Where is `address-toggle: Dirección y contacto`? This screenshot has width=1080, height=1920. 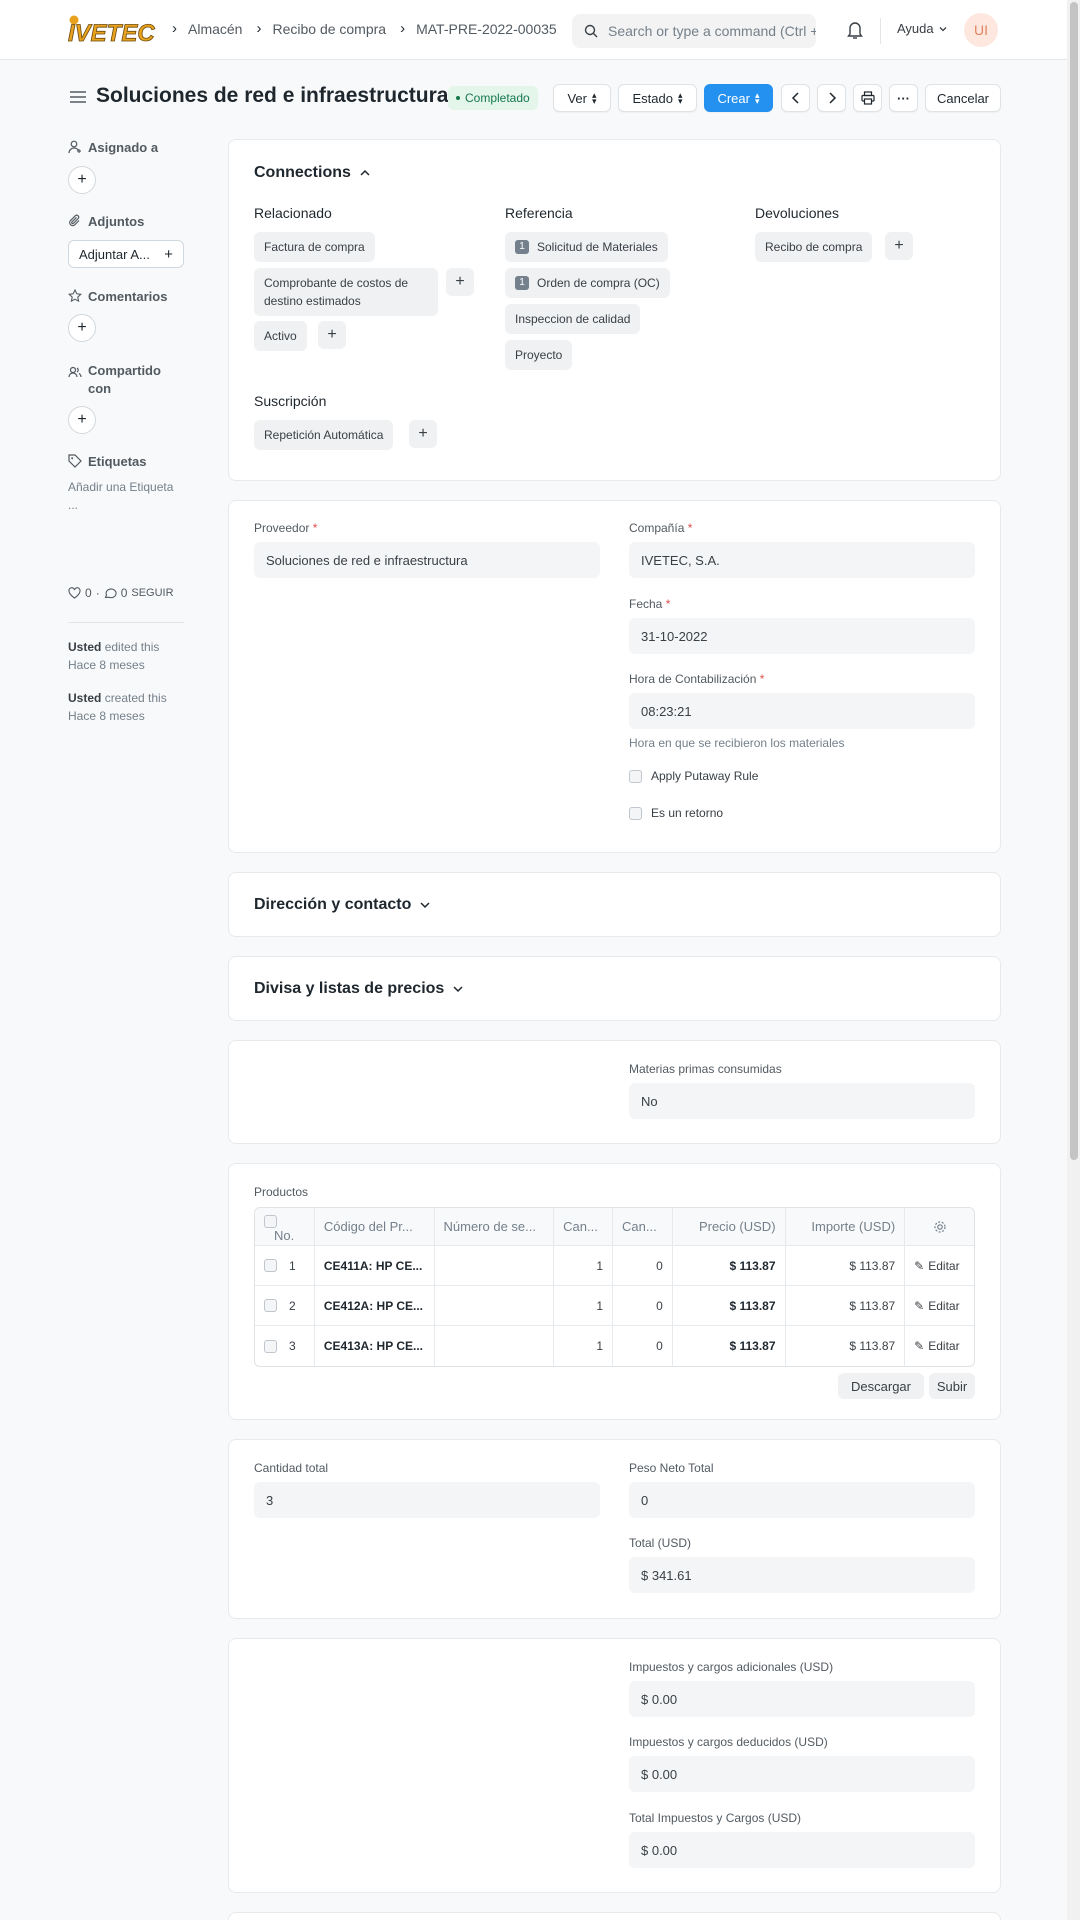
address-toggle: Dirección y contacto is located at coordinates (342, 905).